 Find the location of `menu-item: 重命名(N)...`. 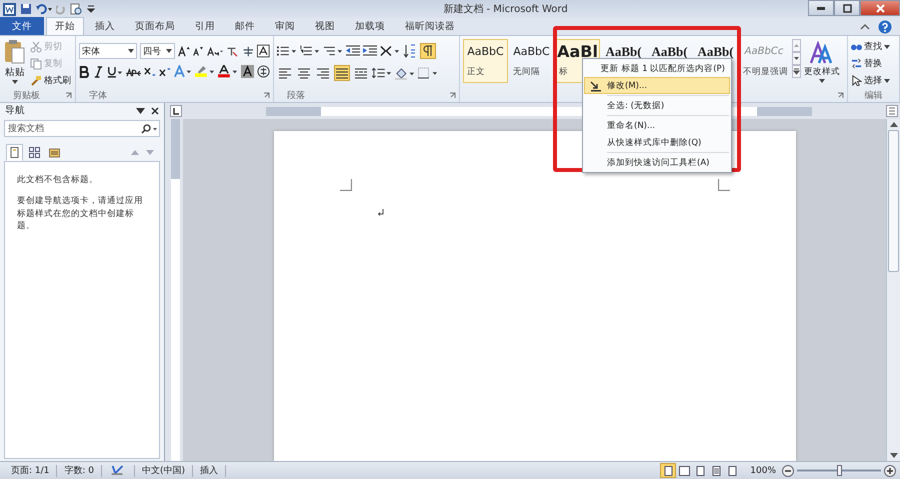

menu-item: 重命名(N)... is located at coordinates (657, 125).